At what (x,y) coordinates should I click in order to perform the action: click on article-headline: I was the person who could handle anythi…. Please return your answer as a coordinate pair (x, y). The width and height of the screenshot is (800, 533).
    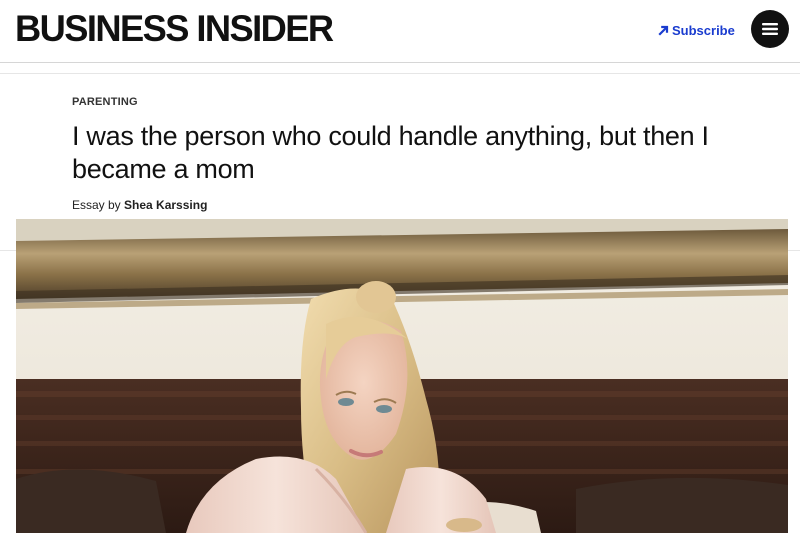
    Looking at the image, I should click on (390, 152).